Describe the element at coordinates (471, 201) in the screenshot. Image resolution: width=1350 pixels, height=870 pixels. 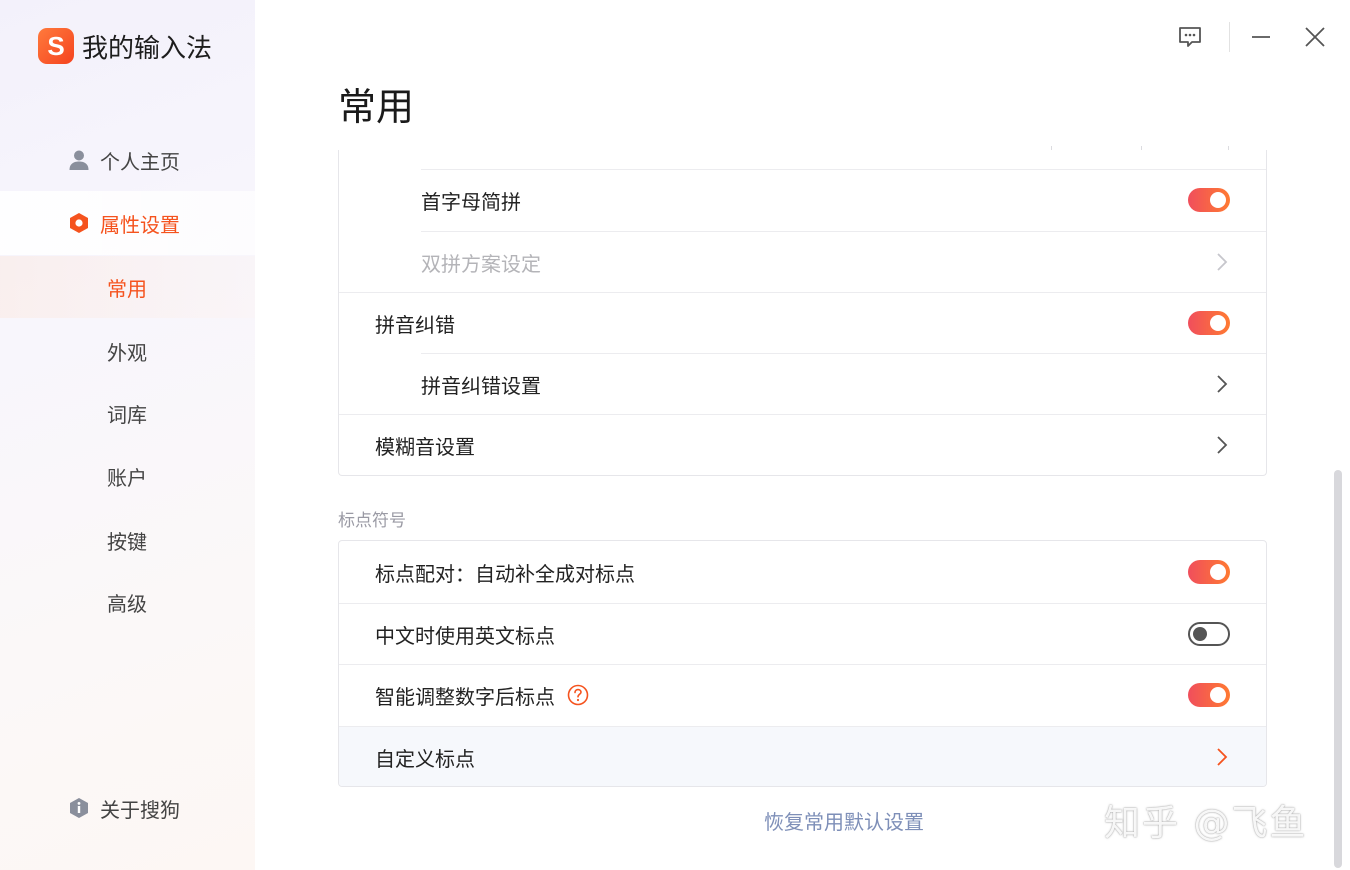
I see `row-label: 首字母简拼` at that location.